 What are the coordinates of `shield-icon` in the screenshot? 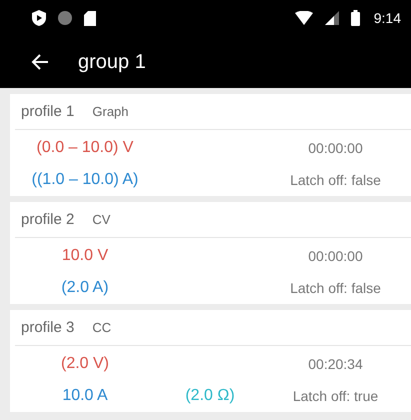 It's located at (39, 18).